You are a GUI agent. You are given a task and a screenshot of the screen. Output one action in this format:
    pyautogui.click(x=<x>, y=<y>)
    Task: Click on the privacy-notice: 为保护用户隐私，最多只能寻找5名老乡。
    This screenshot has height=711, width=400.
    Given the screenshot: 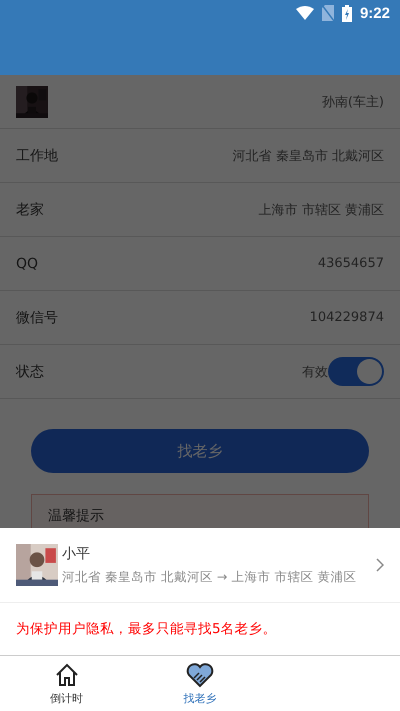 What is the action you would take?
    pyautogui.click(x=146, y=629)
    